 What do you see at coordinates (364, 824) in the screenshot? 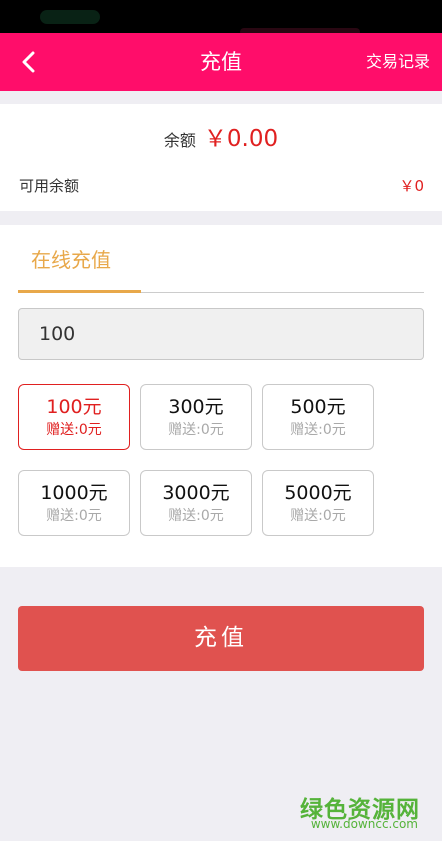
I see `watermark-url: www.downcc.com` at bounding box center [364, 824].